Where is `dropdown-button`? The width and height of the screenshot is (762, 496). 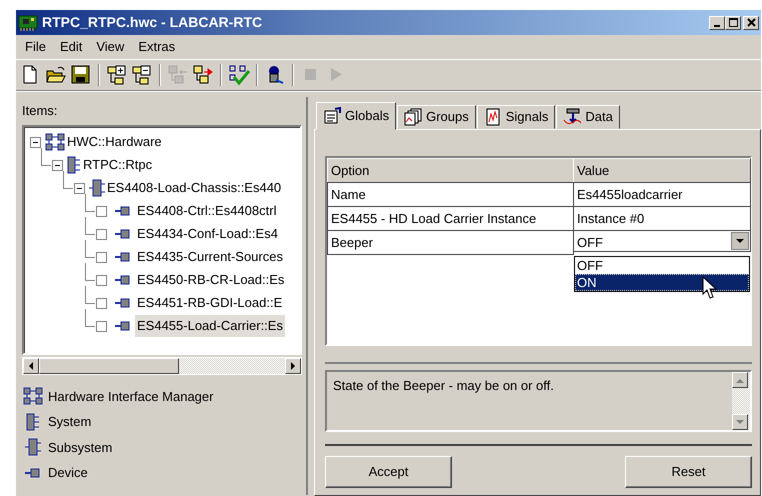 dropdown-button is located at coordinates (740, 241).